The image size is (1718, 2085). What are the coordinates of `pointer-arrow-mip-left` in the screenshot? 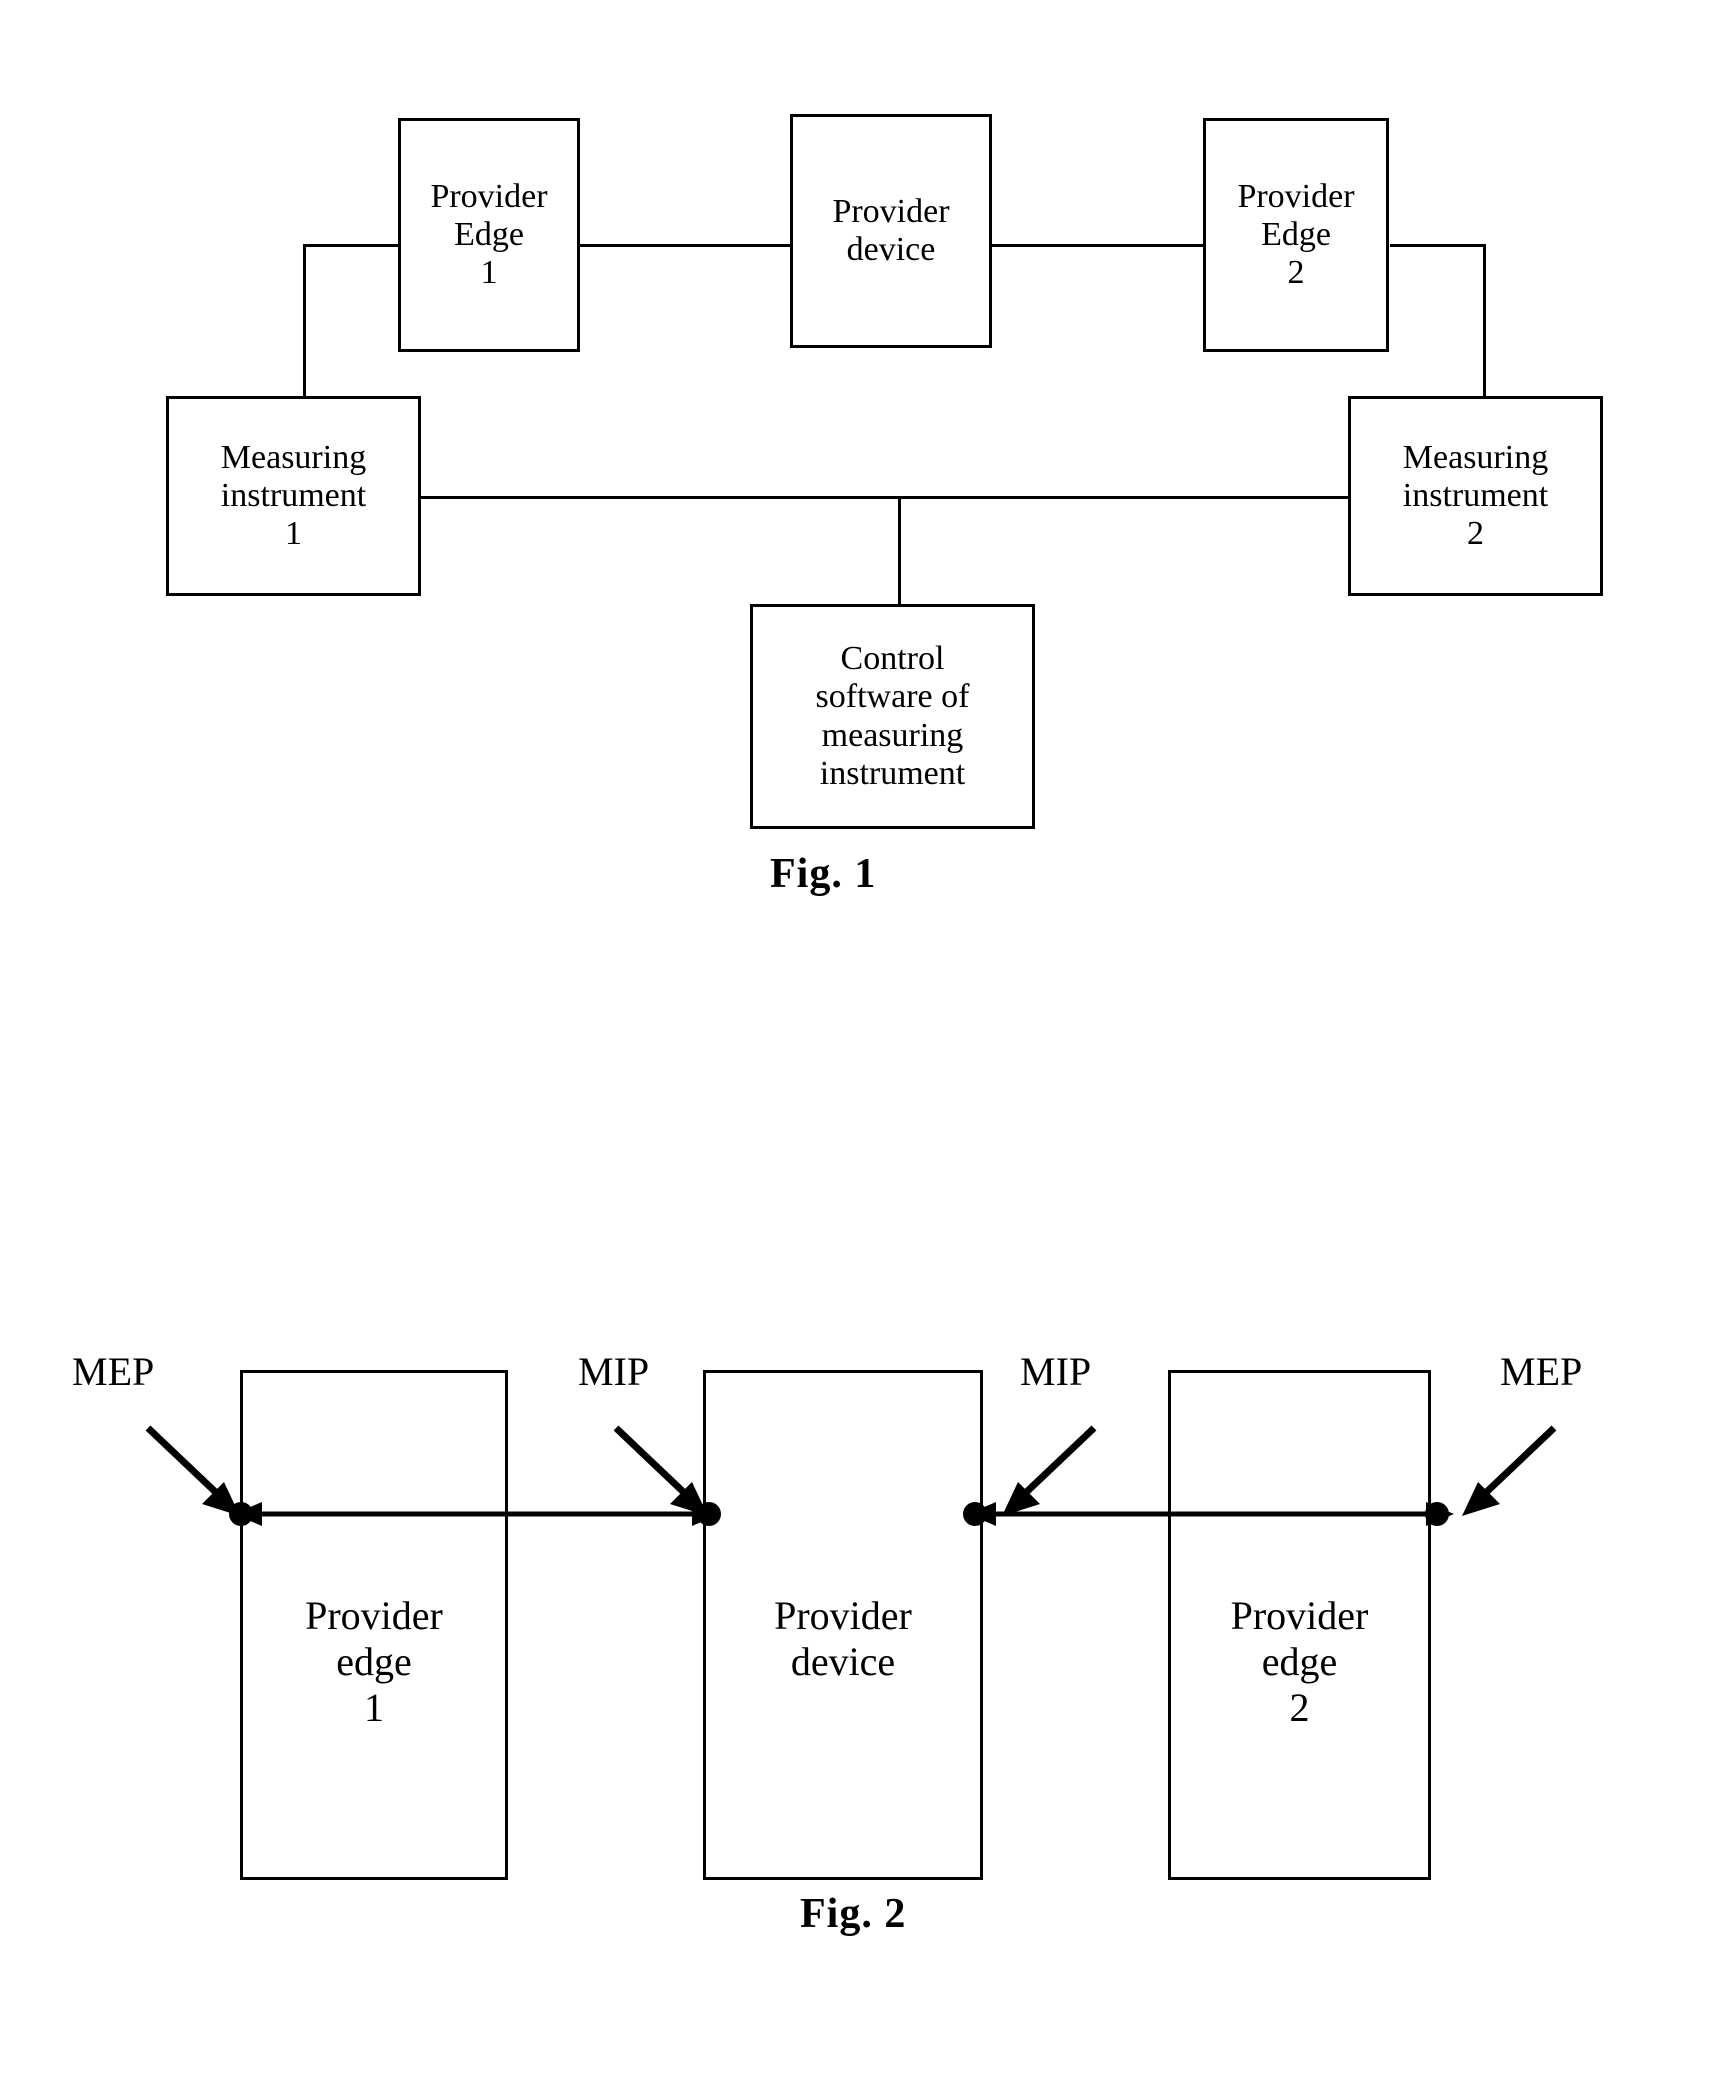 It's located at (660, 1470).